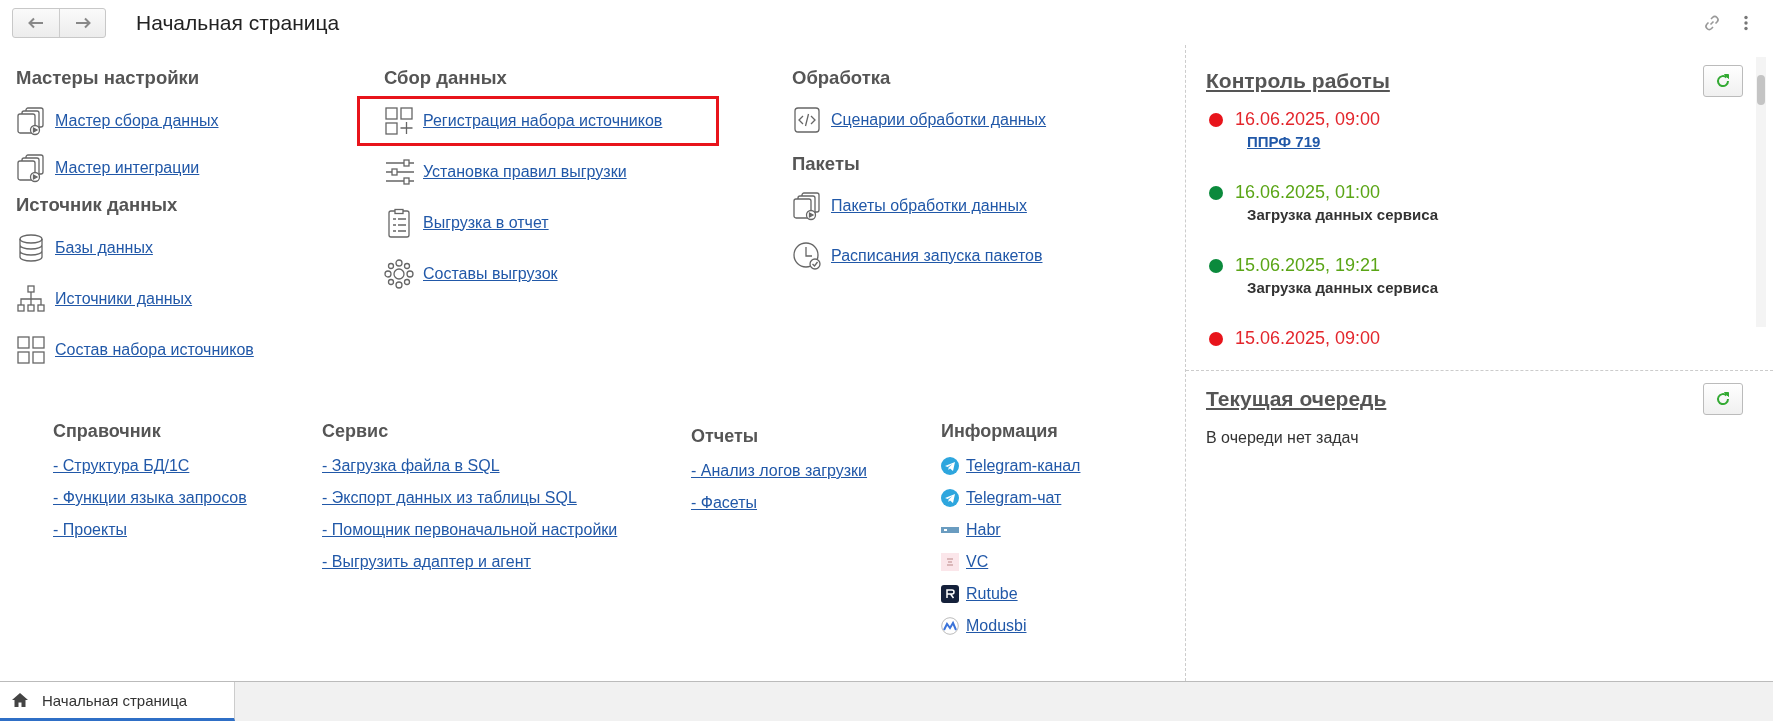 Image resolution: width=1773 pixels, height=721 pixels. I want to click on code-icon, so click(807, 120).